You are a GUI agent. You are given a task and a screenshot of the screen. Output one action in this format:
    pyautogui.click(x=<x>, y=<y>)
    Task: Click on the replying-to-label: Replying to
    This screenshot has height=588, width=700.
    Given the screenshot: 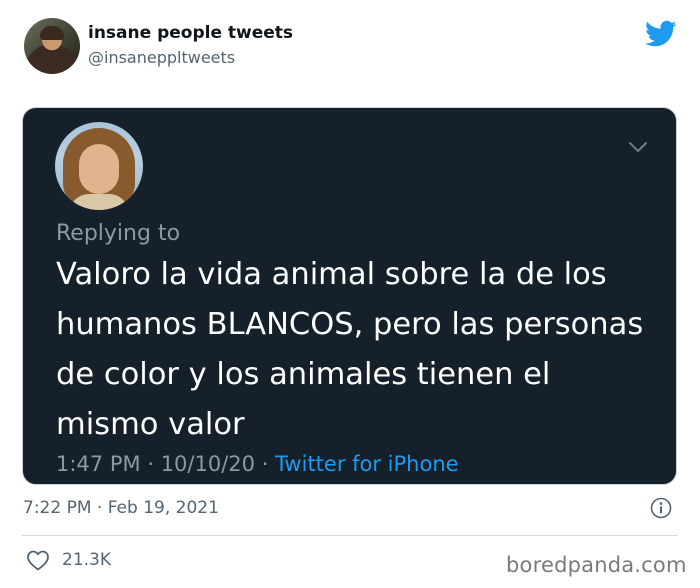 What is the action you would take?
    pyautogui.click(x=118, y=233)
    